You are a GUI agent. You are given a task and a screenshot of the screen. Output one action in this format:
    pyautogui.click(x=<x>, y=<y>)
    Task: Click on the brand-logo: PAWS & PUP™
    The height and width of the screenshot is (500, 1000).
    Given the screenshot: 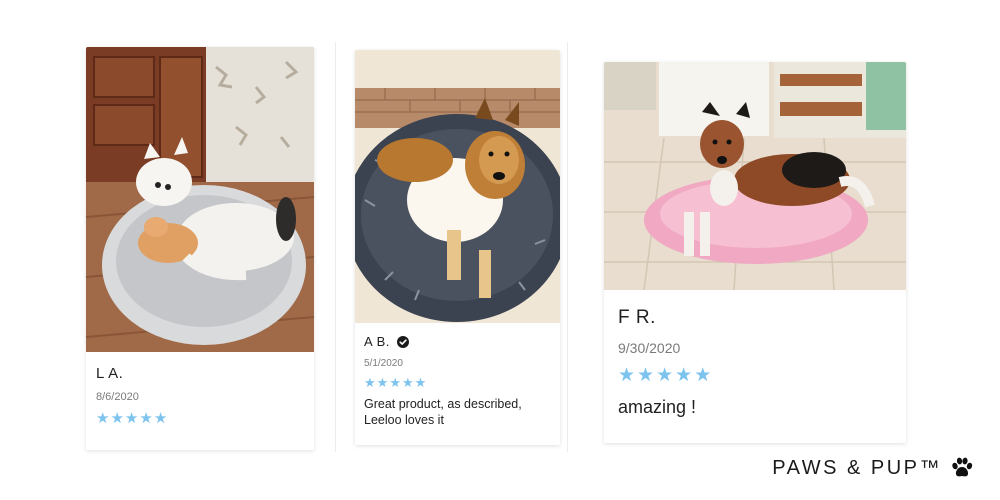 What is the action you would take?
    pyautogui.click(x=873, y=468)
    